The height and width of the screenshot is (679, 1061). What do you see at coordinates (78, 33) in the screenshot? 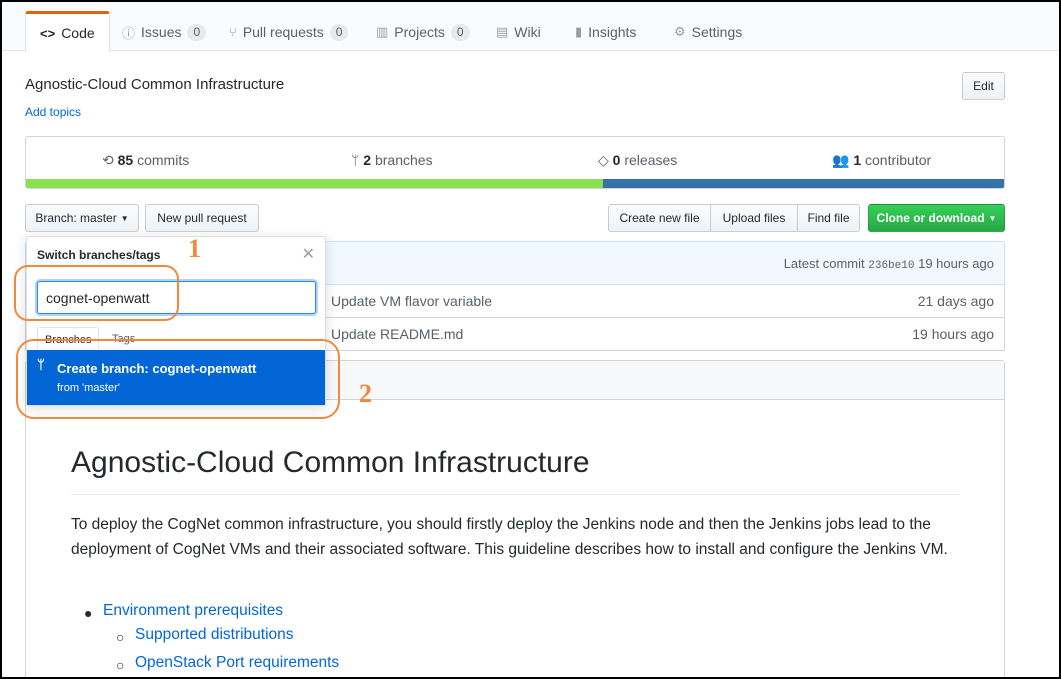
I see `tab-label: Code` at bounding box center [78, 33].